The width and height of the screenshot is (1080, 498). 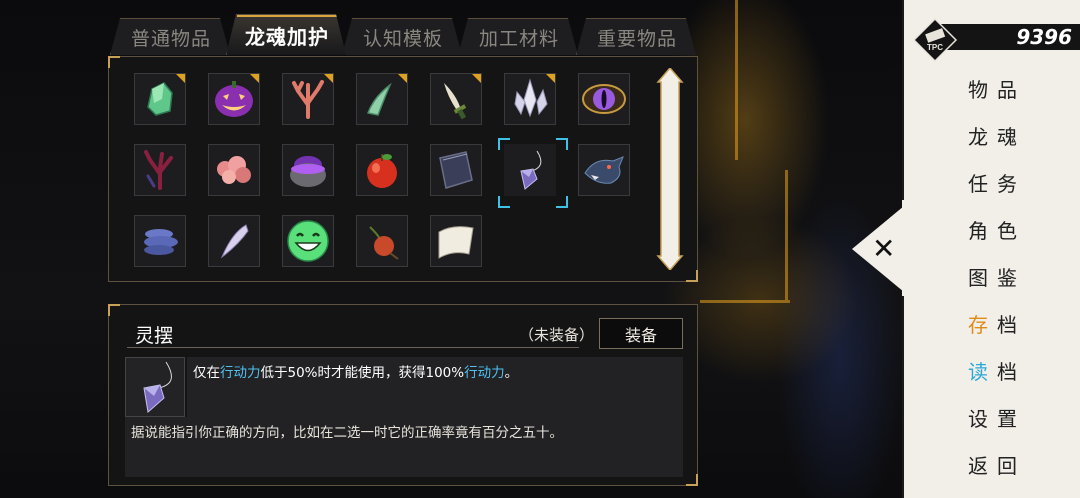 I want to click on smiley-face-icon, so click(x=308, y=241).